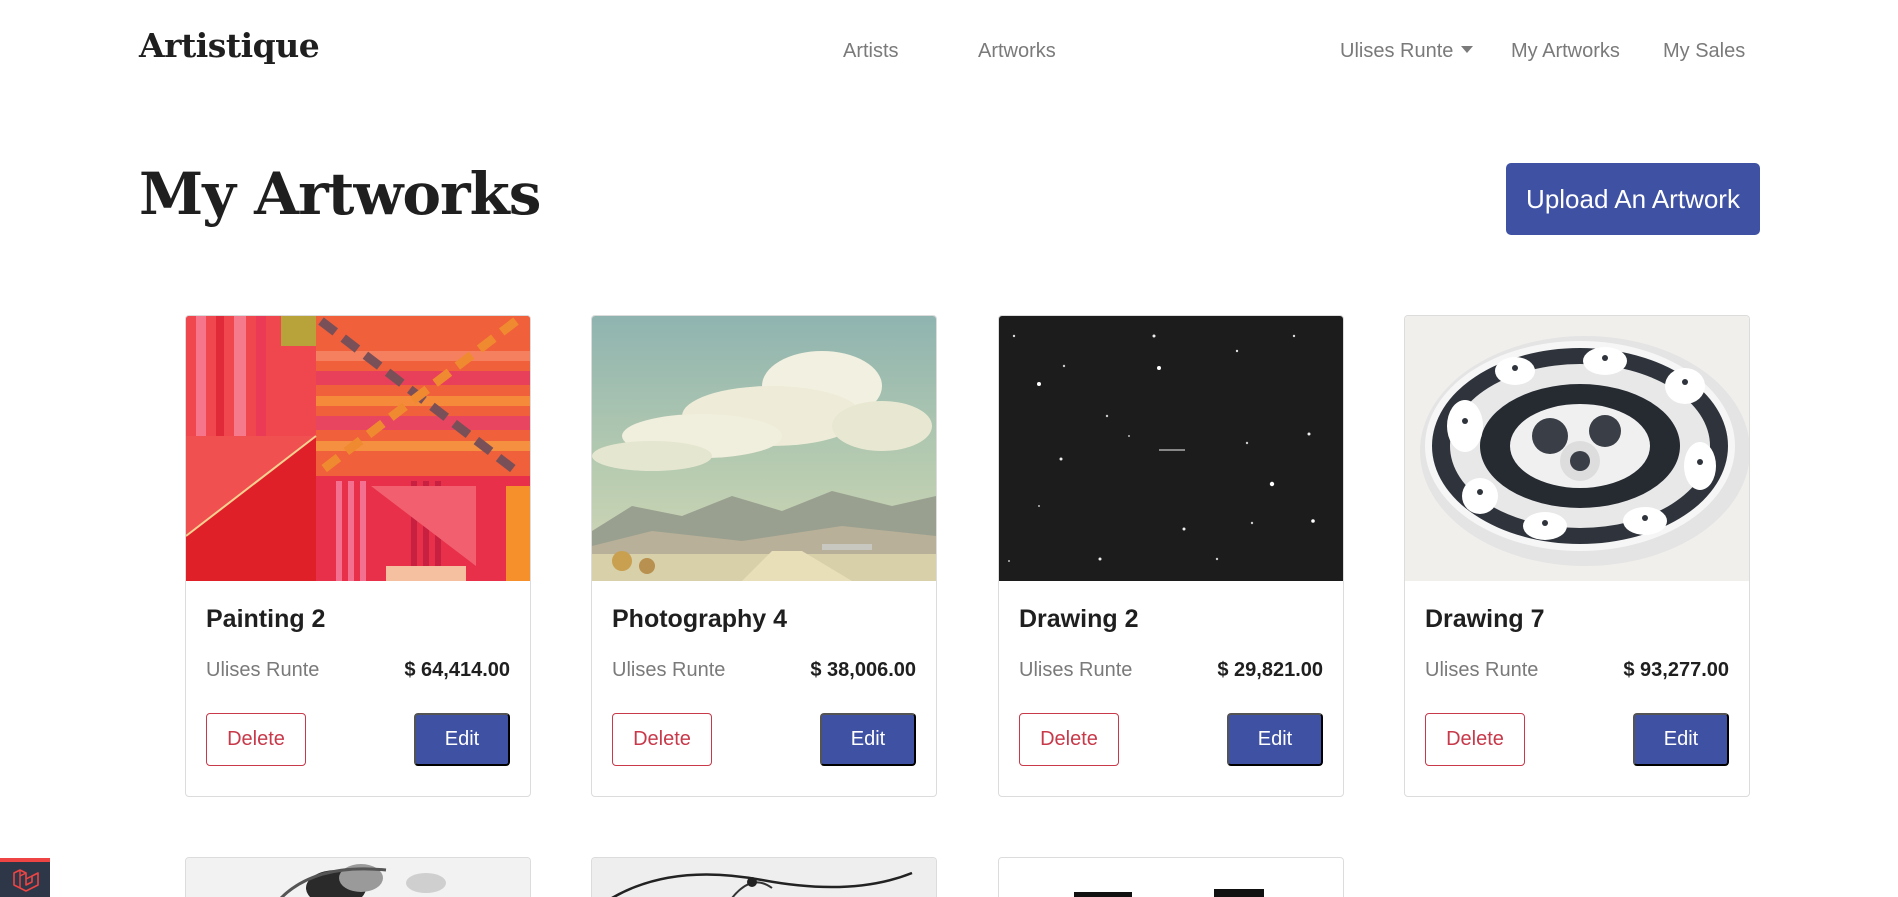 The height and width of the screenshot is (897, 1898). Describe the element at coordinates (699, 619) in the screenshot. I see `artwork-title: Photography 4` at that location.